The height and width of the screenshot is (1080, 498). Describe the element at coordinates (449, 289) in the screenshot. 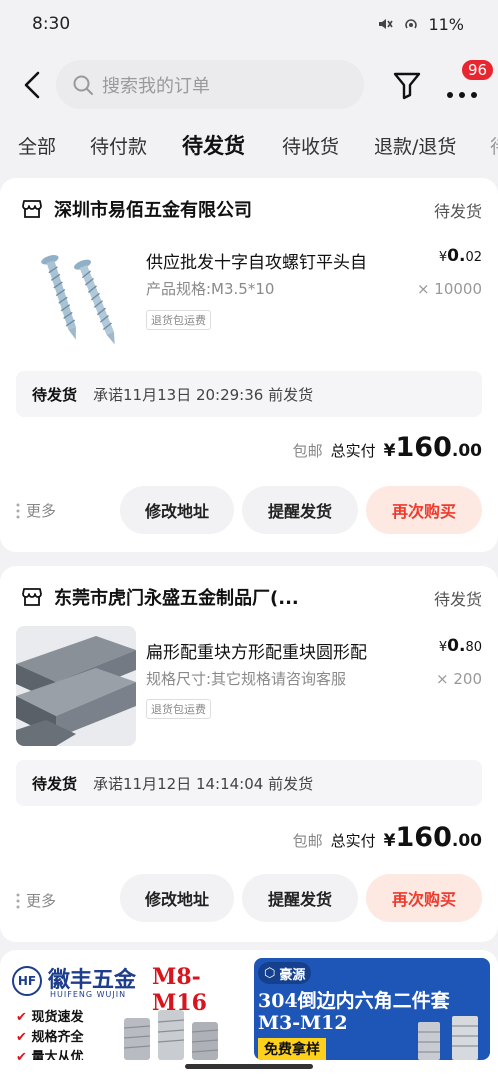

I see `item-quantity: × 10000` at that location.